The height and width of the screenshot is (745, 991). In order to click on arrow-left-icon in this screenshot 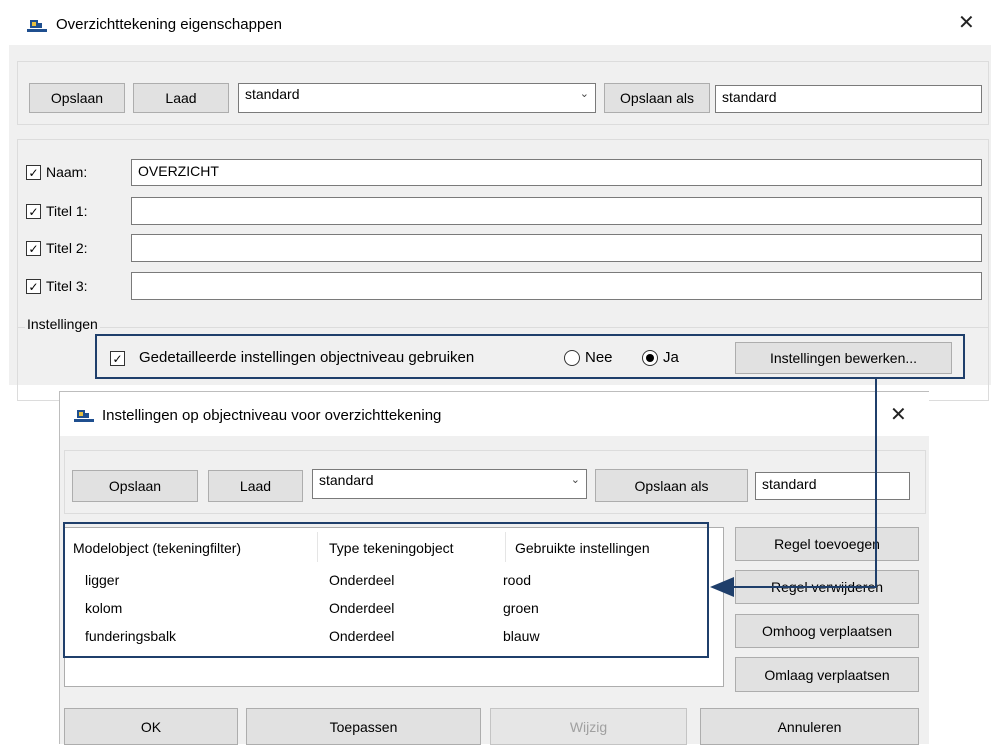, I will do `click(793, 487)`.